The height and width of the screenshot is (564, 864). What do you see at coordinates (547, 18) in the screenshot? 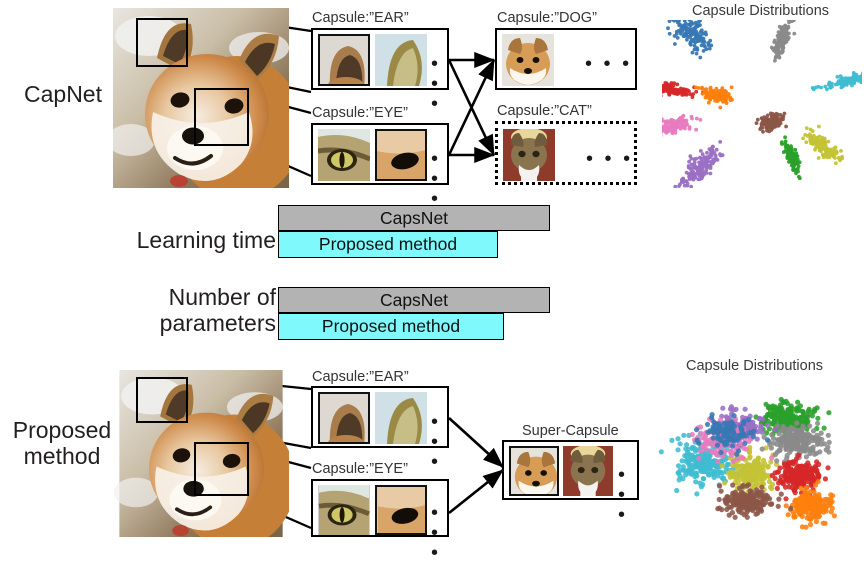
I see `capsule-dog-label: Capsule:”DOG”` at bounding box center [547, 18].